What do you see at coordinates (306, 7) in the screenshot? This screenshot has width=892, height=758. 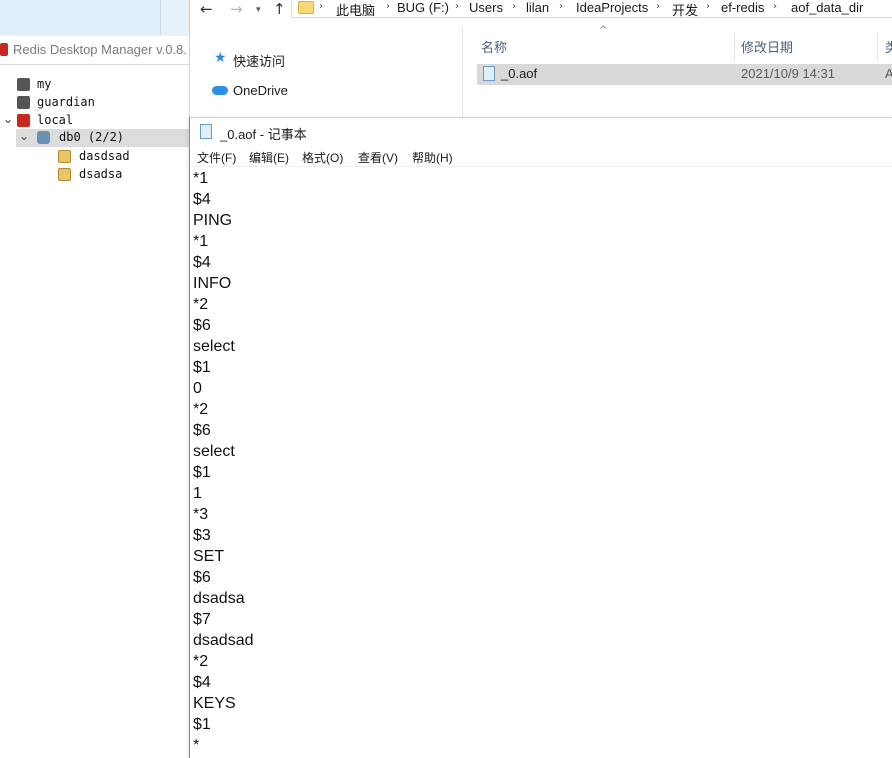 I see `folder-icon` at bounding box center [306, 7].